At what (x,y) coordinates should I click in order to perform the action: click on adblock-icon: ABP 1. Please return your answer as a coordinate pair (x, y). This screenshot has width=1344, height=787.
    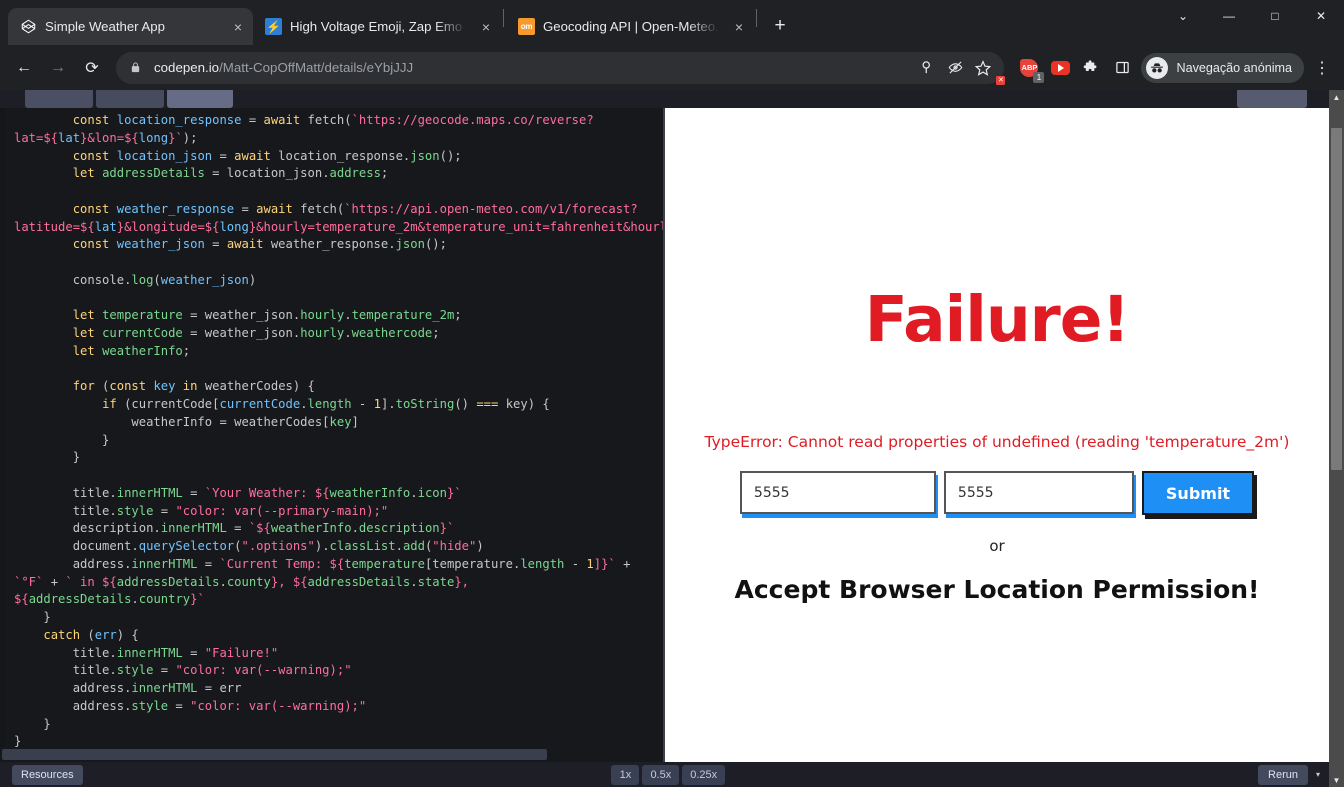
    Looking at the image, I should click on (1031, 70).